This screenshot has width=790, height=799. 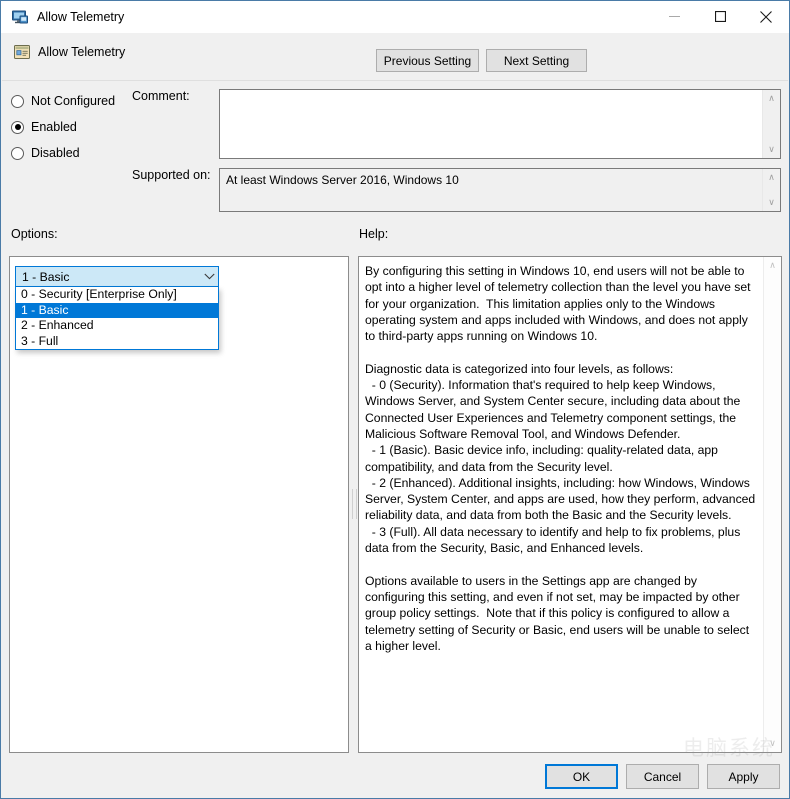 What do you see at coordinates (20, 17) in the screenshot?
I see `policy-monitor-icon` at bounding box center [20, 17].